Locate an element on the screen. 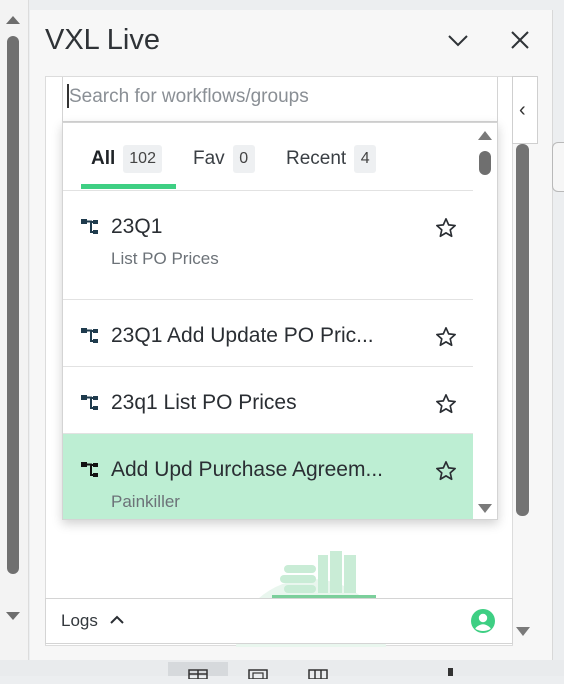  logs-label: Logs is located at coordinates (79, 620).